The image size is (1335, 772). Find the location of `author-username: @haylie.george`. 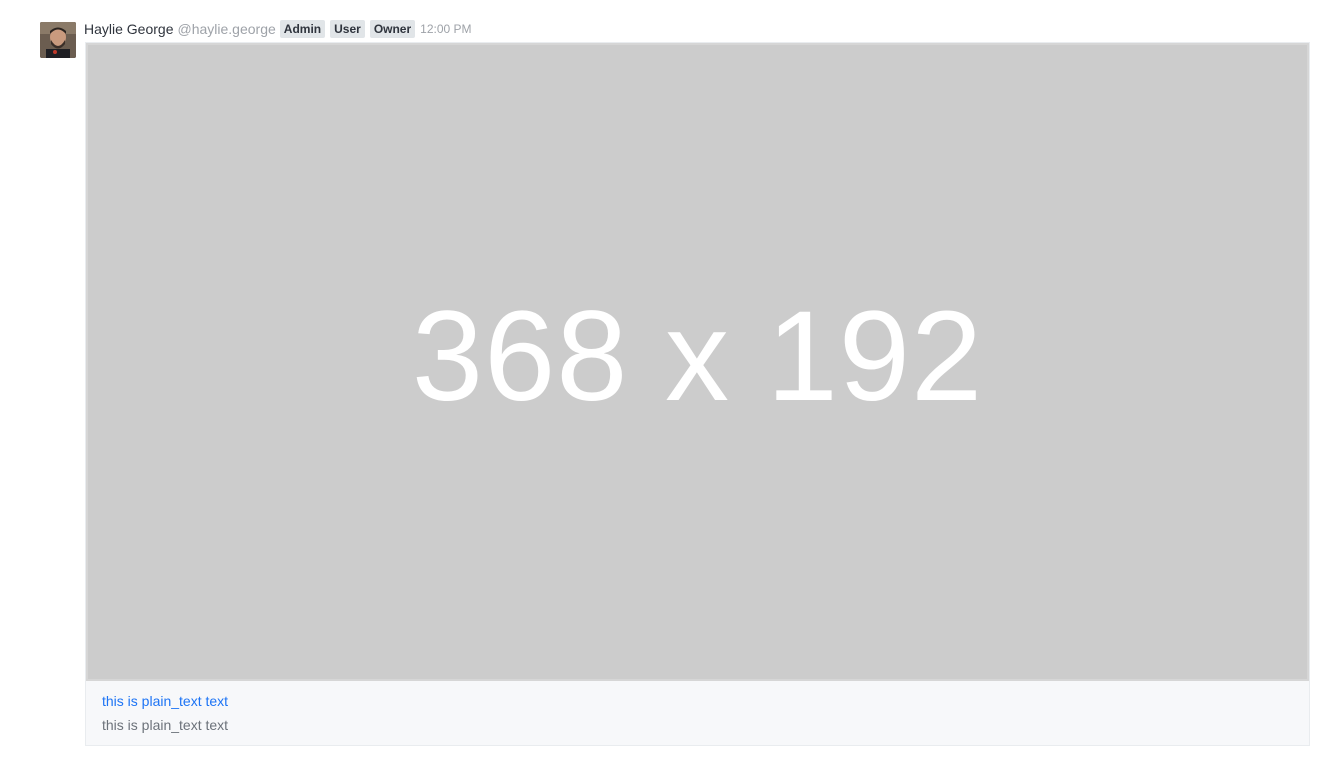

author-username: @haylie.george is located at coordinates (227, 29).